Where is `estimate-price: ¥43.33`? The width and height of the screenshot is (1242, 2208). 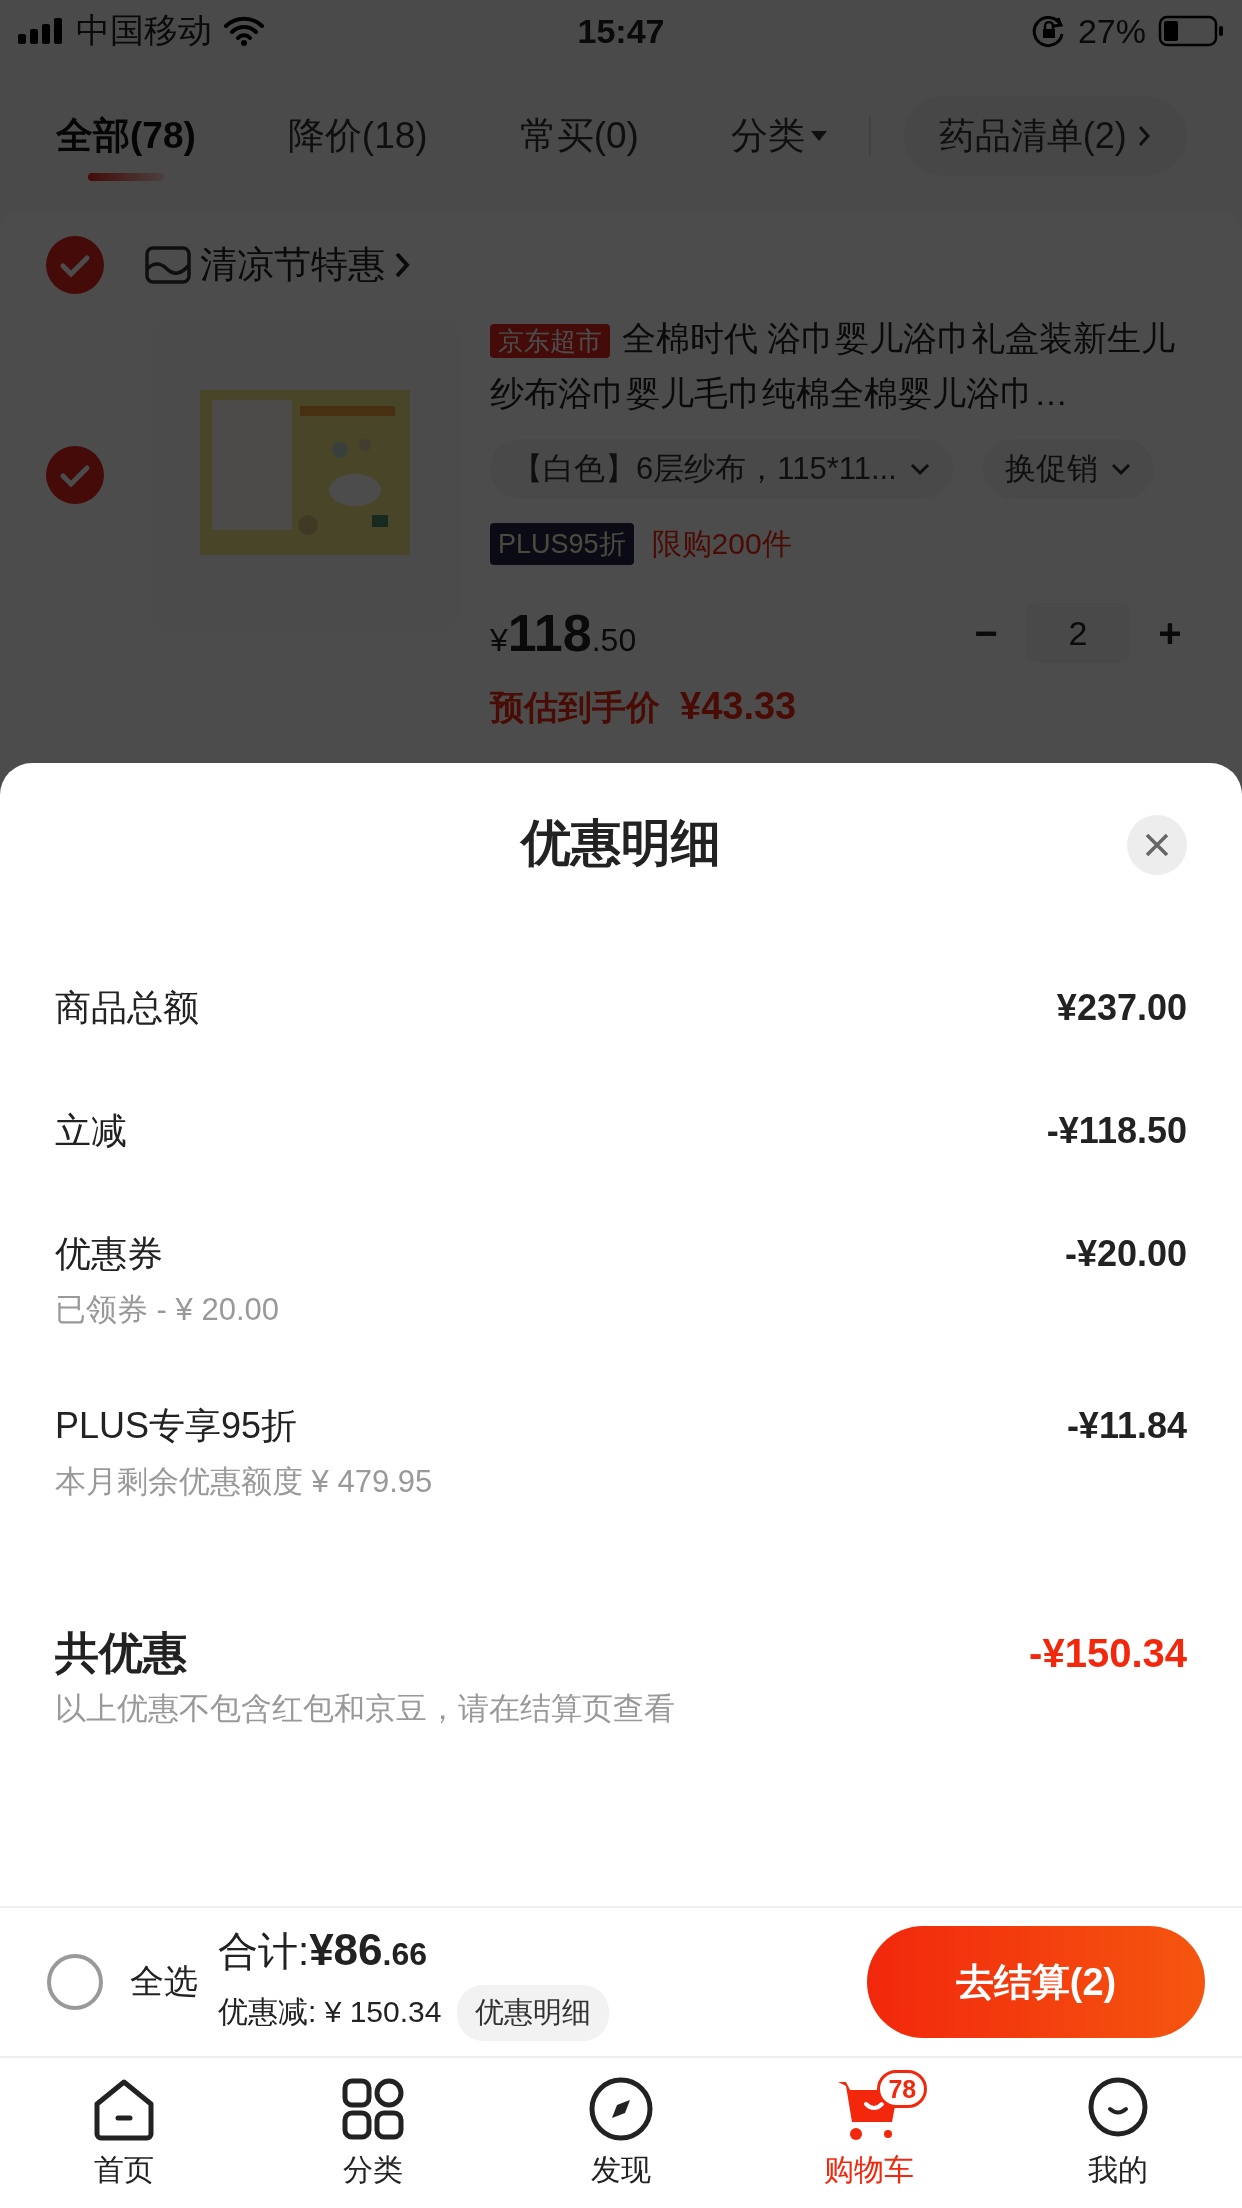 estimate-price: ¥43.33 is located at coordinates (738, 707).